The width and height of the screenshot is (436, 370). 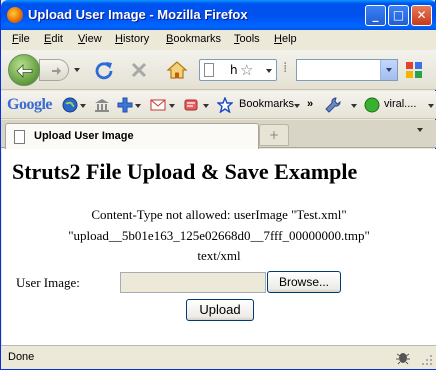 I want to click on tab-list-dropdown-icon, so click(x=420, y=130).